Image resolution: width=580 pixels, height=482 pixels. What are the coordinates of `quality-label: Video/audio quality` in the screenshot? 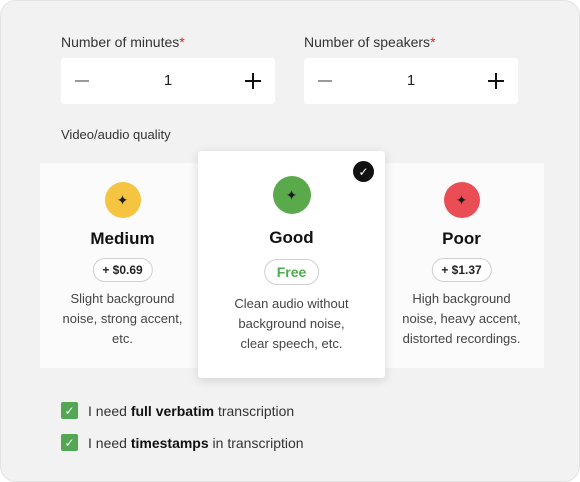 It's located at (116, 134).